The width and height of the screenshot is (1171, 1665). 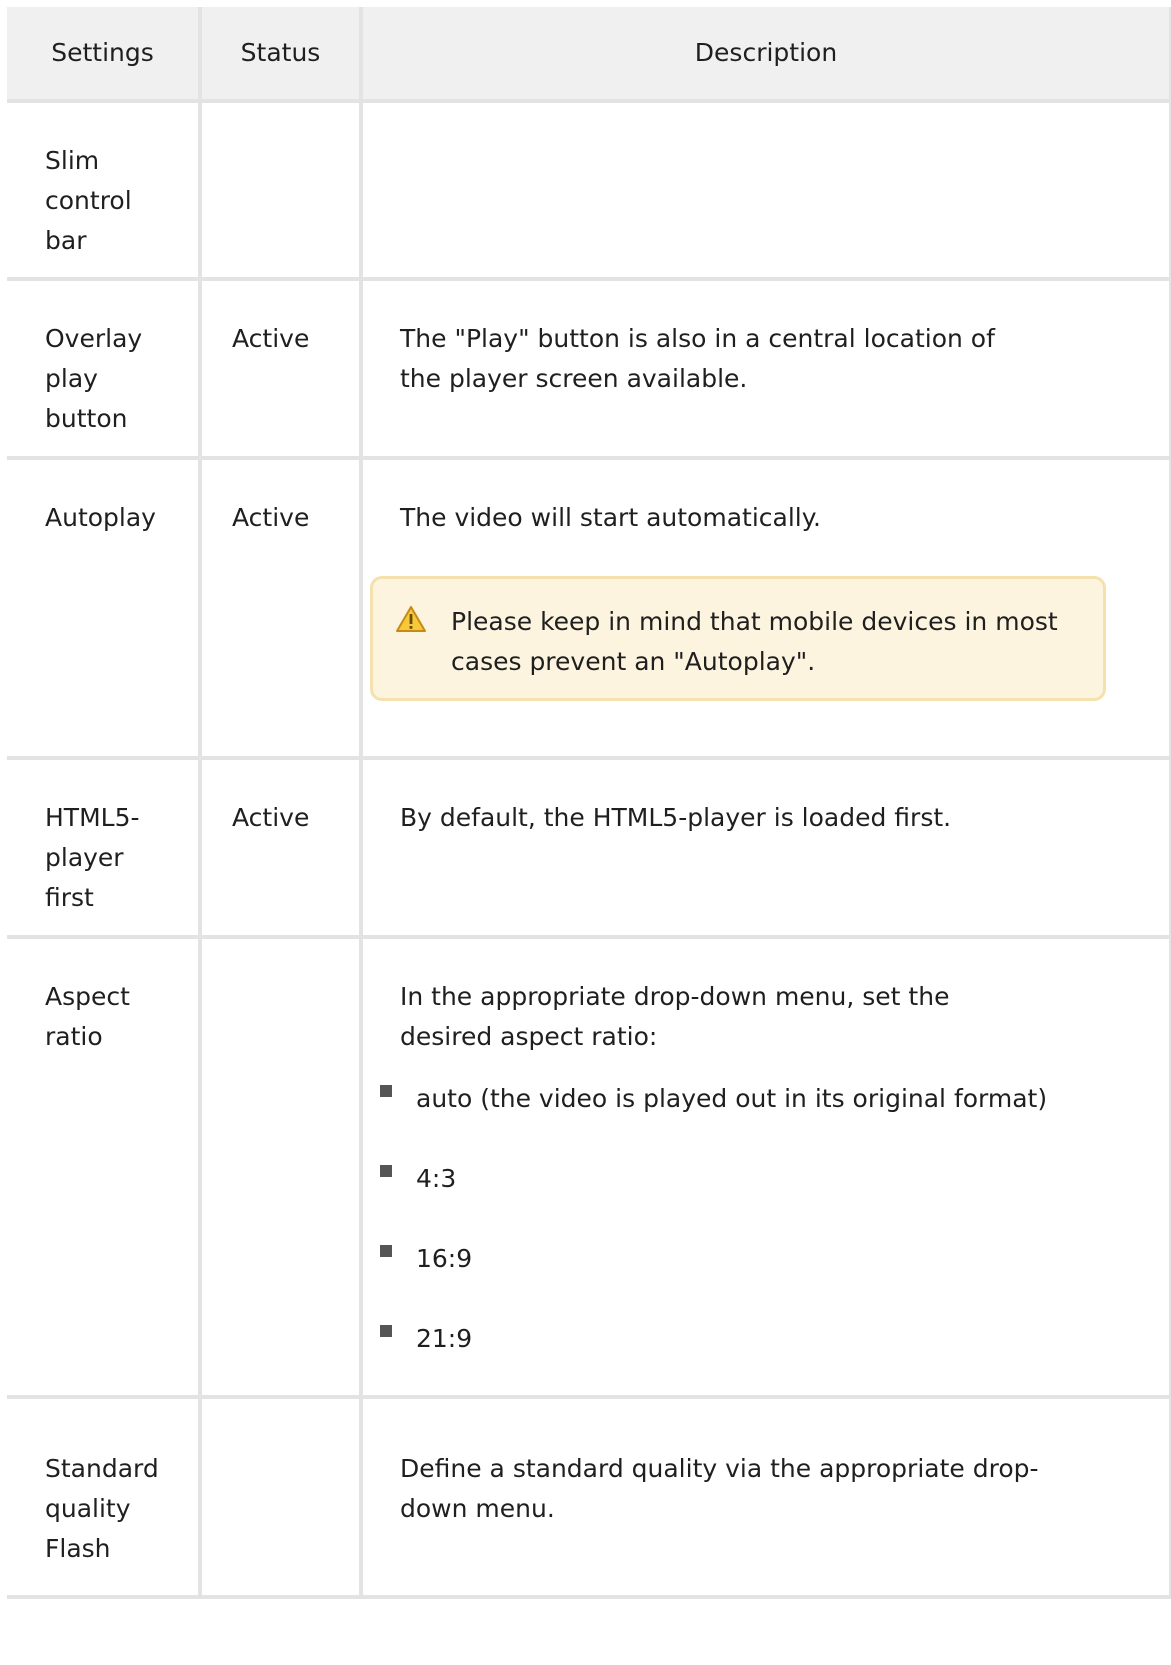 I want to click on setting-label: Overlay, so click(x=94, y=338).